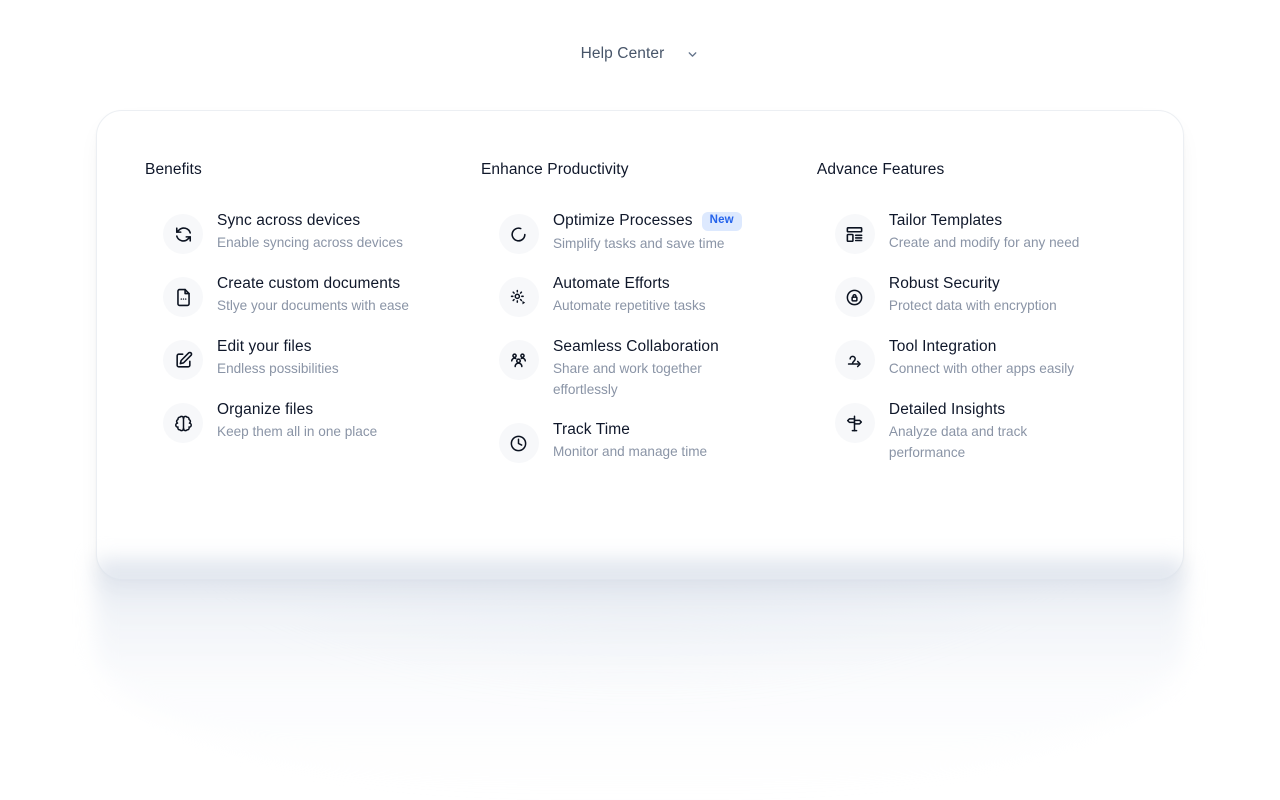 The height and width of the screenshot is (800, 1280). I want to click on menu-item-edit-your-files: Edit your files Endless possibilities, so click(313, 358).